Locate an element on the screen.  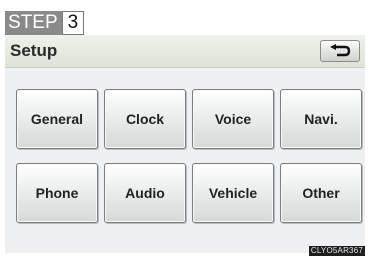
general-button: General is located at coordinates (57, 119).